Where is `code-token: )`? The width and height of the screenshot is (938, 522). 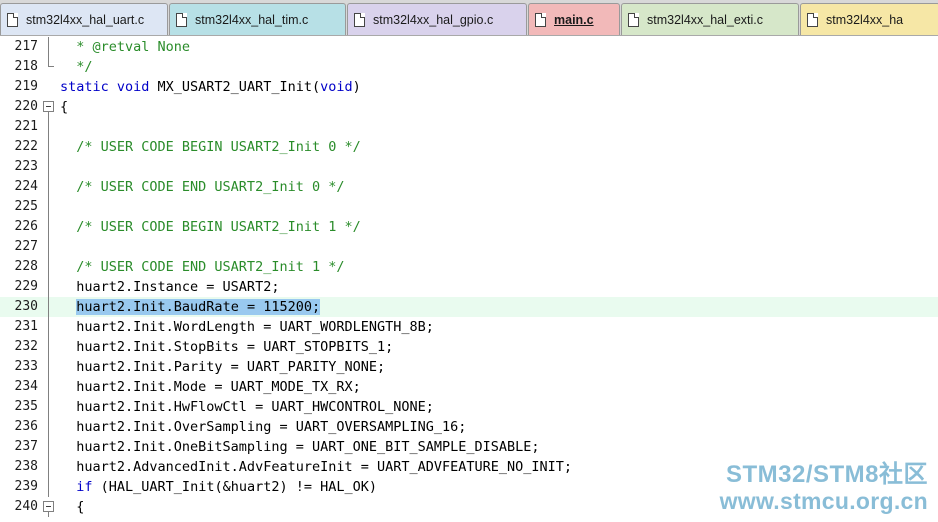
code-token: ) is located at coordinates (356, 87).